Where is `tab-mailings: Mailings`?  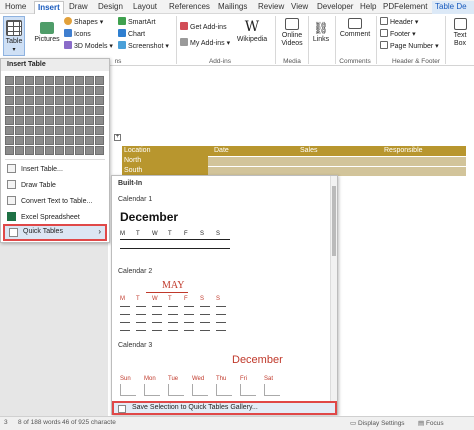
tab-mailings: Mailings is located at coordinates (232, 7).